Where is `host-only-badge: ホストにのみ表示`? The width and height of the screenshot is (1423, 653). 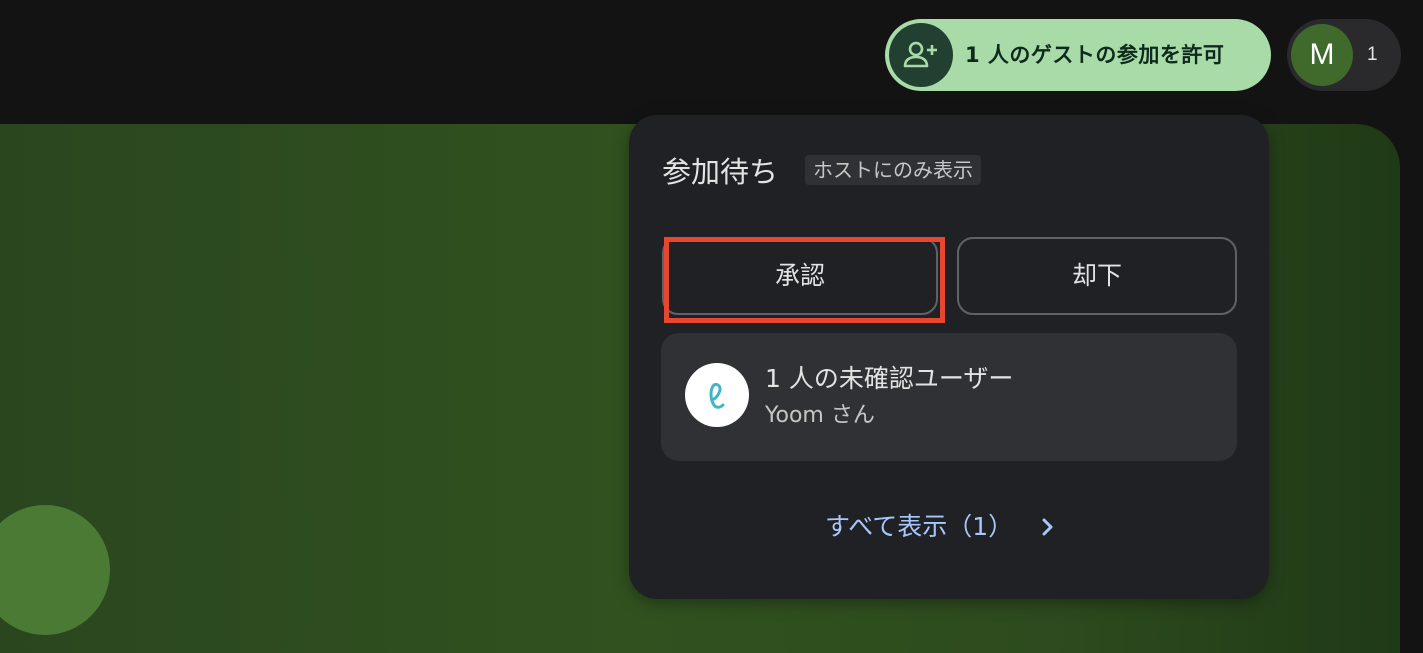 host-only-badge: ホストにのみ表示 is located at coordinates (893, 170).